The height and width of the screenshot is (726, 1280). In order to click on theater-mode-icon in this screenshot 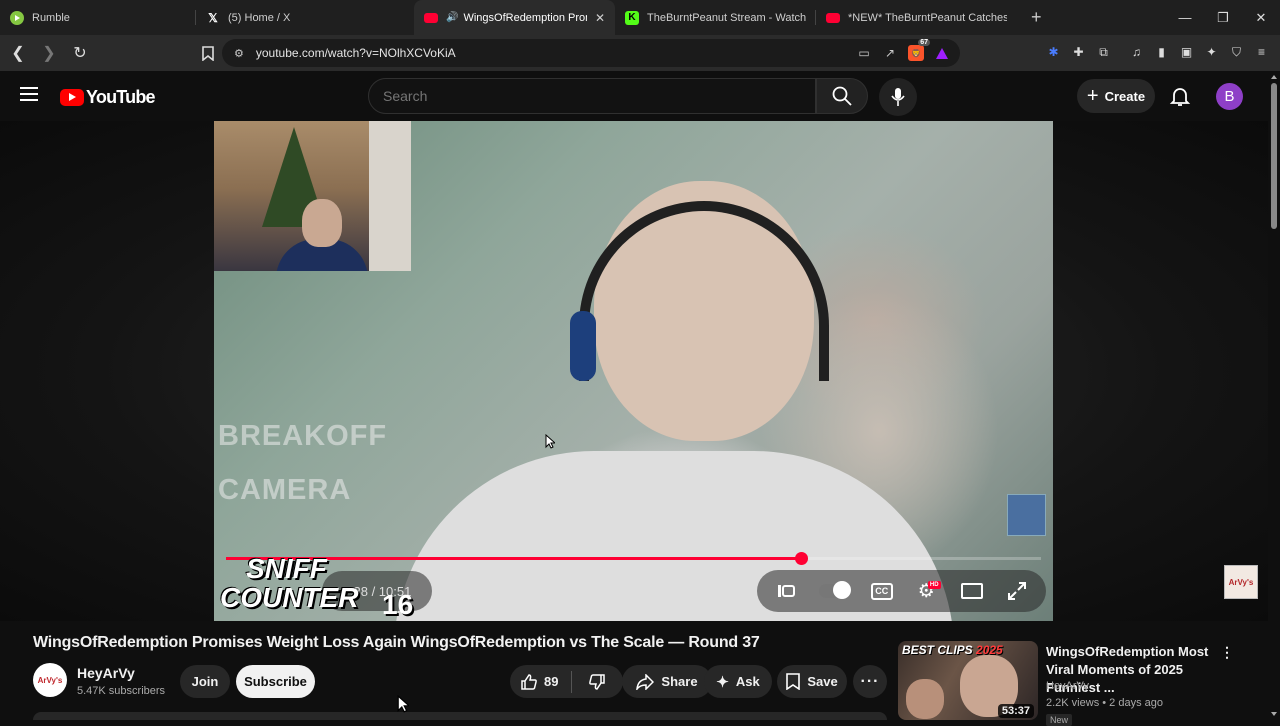, I will do `click(972, 591)`.